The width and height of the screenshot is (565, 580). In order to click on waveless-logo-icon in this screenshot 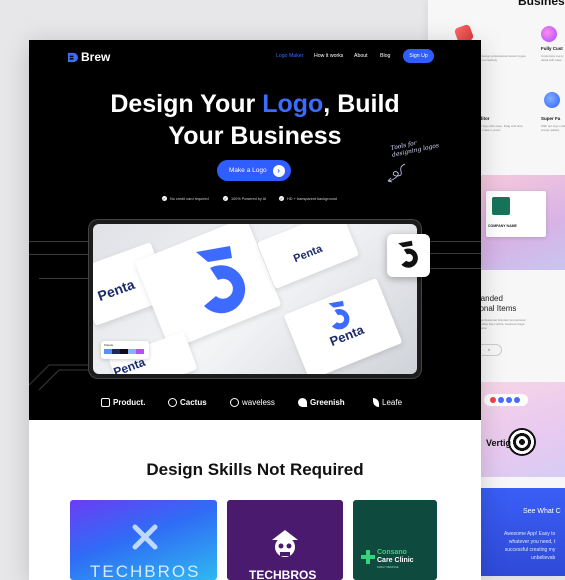, I will do `click(234, 402)`.